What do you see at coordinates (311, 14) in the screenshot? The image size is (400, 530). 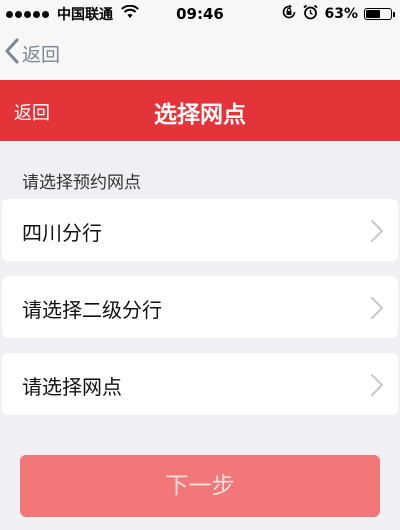 I see `alarm-icon` at bounding box center [311, 14].